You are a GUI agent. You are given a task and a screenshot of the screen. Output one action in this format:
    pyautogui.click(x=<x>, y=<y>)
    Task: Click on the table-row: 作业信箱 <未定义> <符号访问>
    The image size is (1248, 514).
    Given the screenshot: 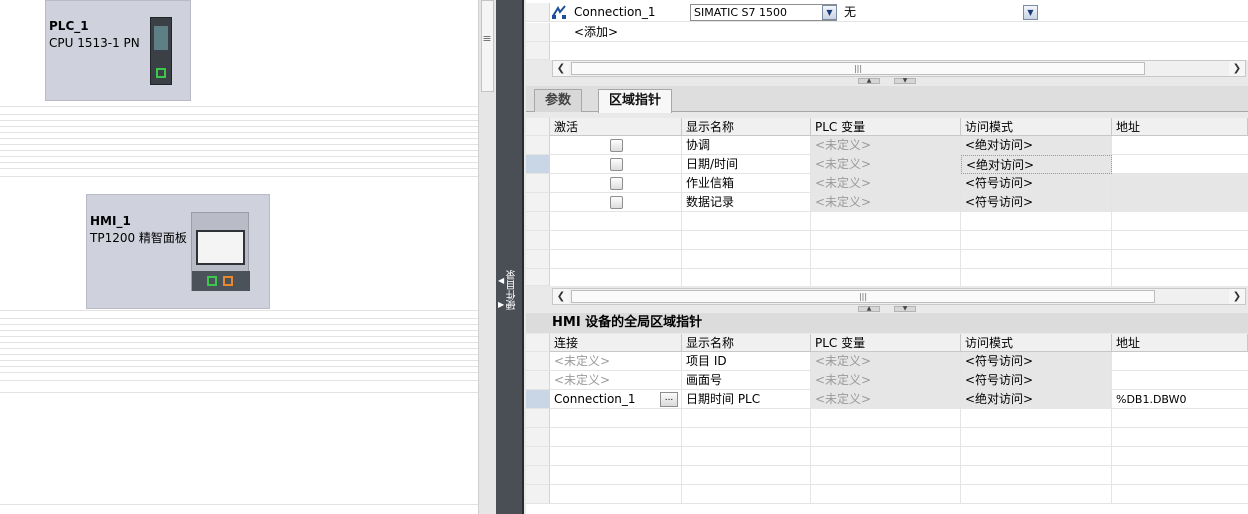 What is the action you would take?
    pyautogui.click(x=887, y=183)
    